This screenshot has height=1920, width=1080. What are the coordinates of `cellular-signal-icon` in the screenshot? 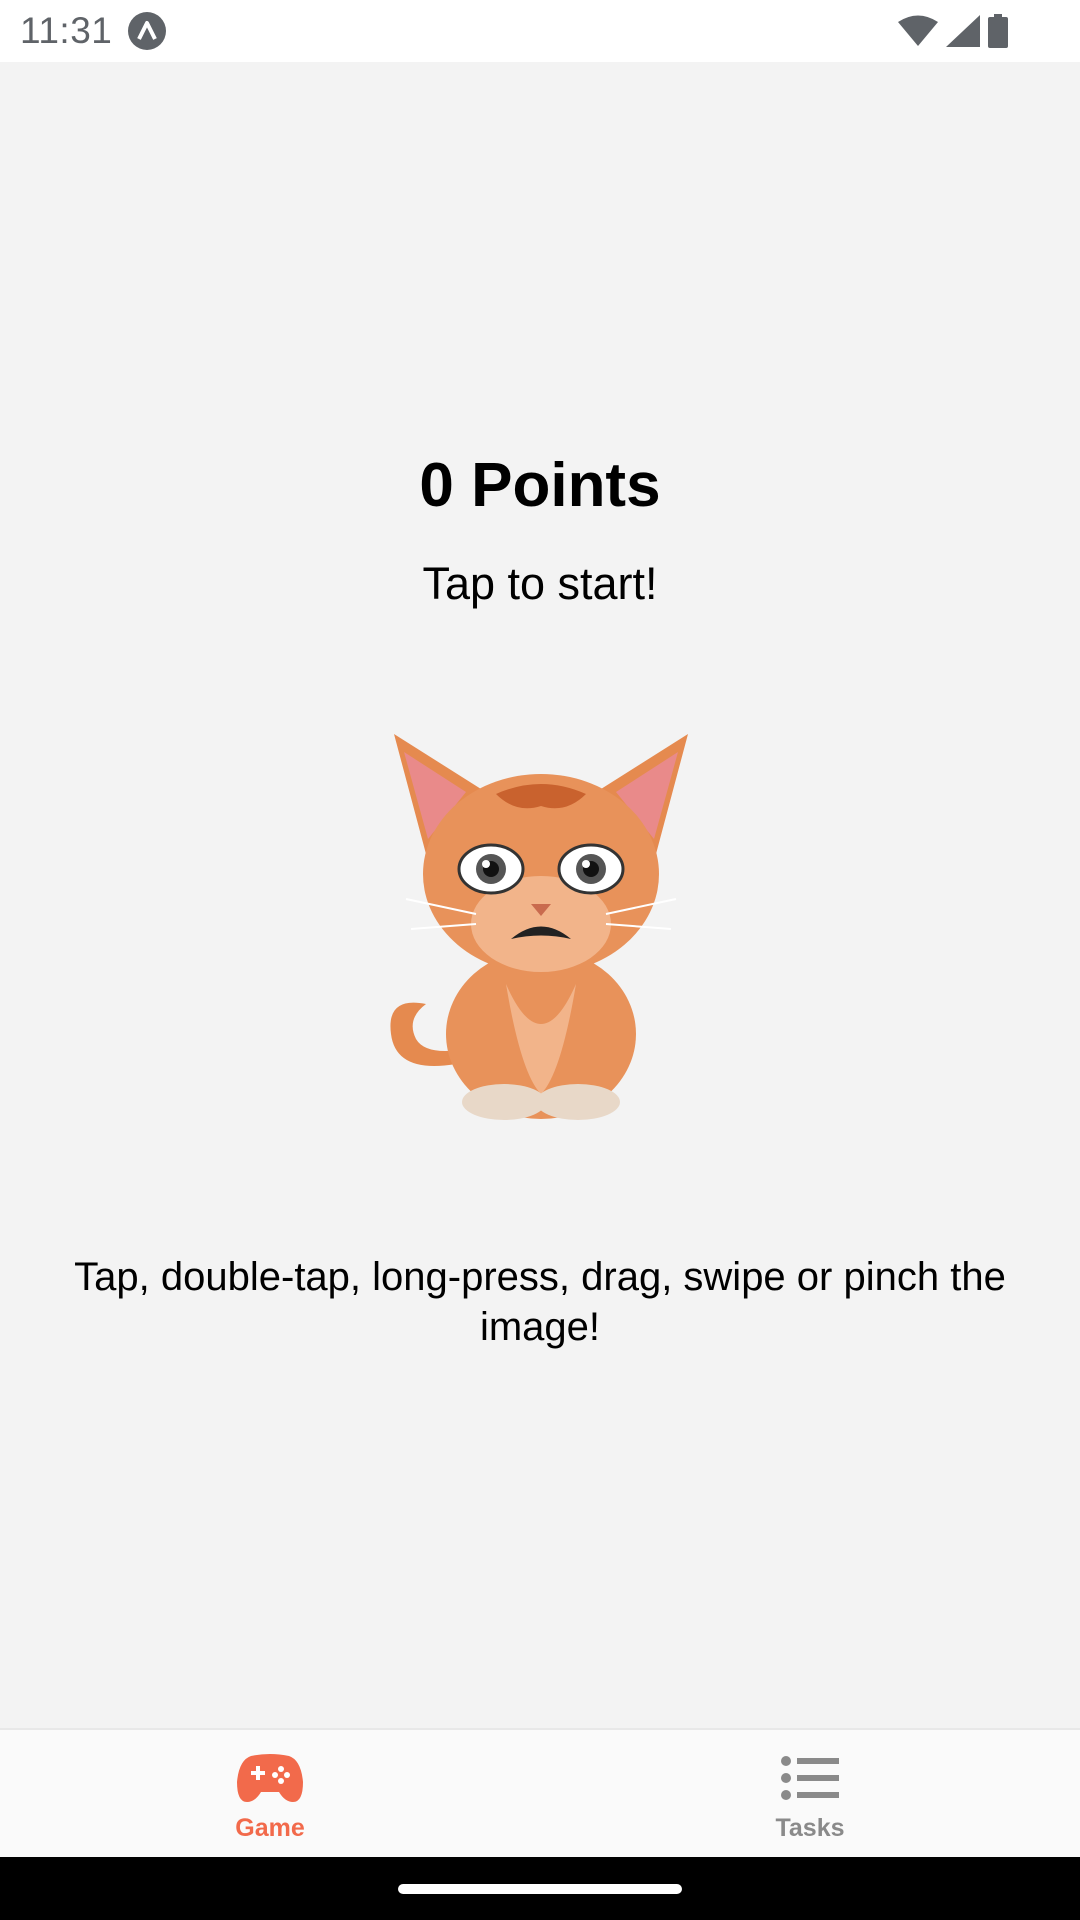 It's located at (963, 31).